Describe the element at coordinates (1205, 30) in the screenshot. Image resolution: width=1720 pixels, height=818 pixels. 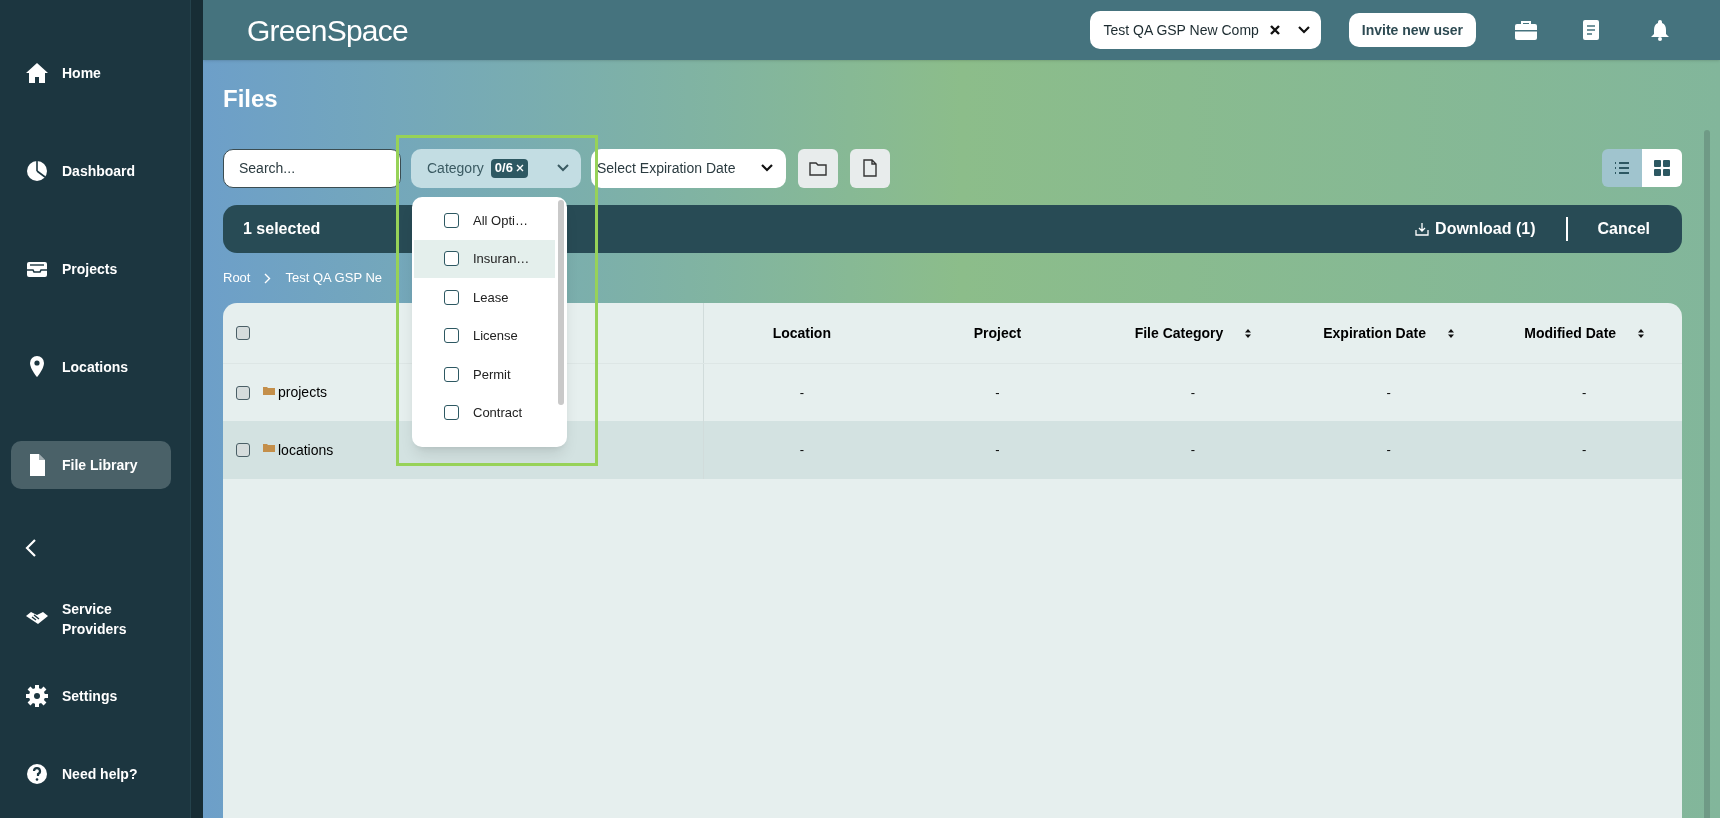
I see `company-select: Test QA GSP New Comp` at that location.